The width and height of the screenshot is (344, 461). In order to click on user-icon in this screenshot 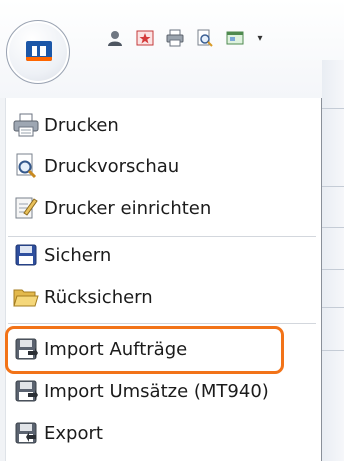, I will do `click(115, 38)`.